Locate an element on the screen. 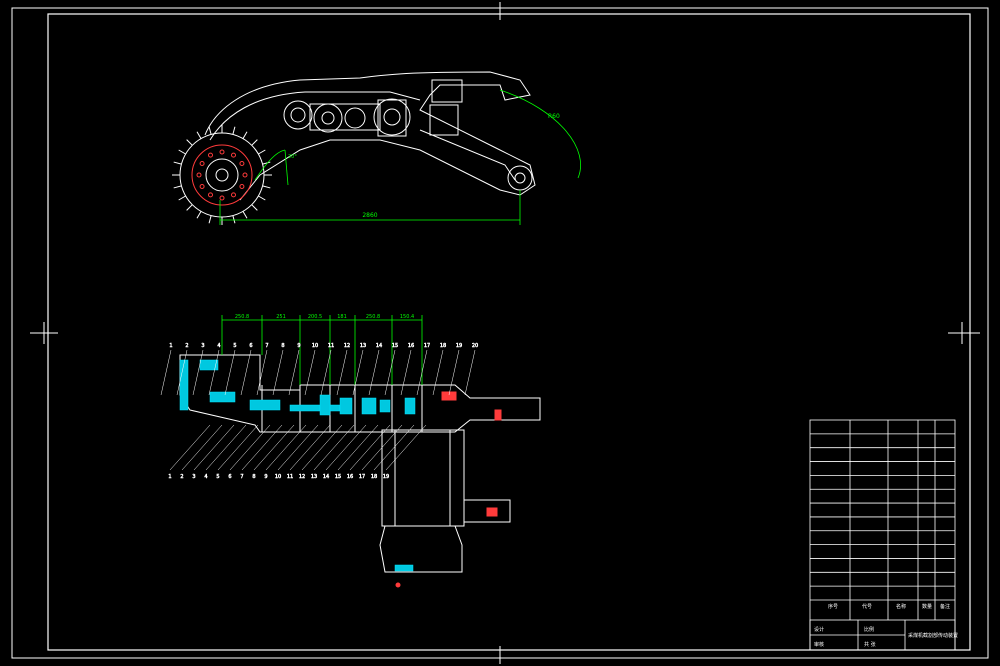 This screenshot has height=666, width=1000. part-number-bottom: 13 is located at coordinates (314, 477).